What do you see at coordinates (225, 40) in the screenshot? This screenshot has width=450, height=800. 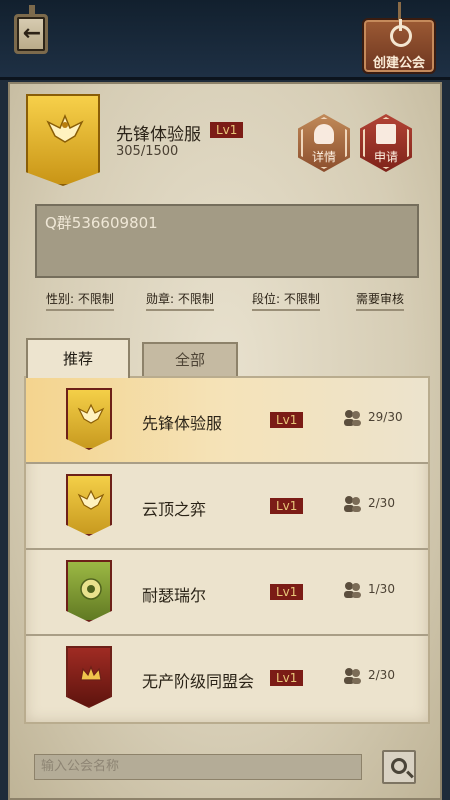 I see `top-bar: ← 创建公会` at bounding box center [225, 40].